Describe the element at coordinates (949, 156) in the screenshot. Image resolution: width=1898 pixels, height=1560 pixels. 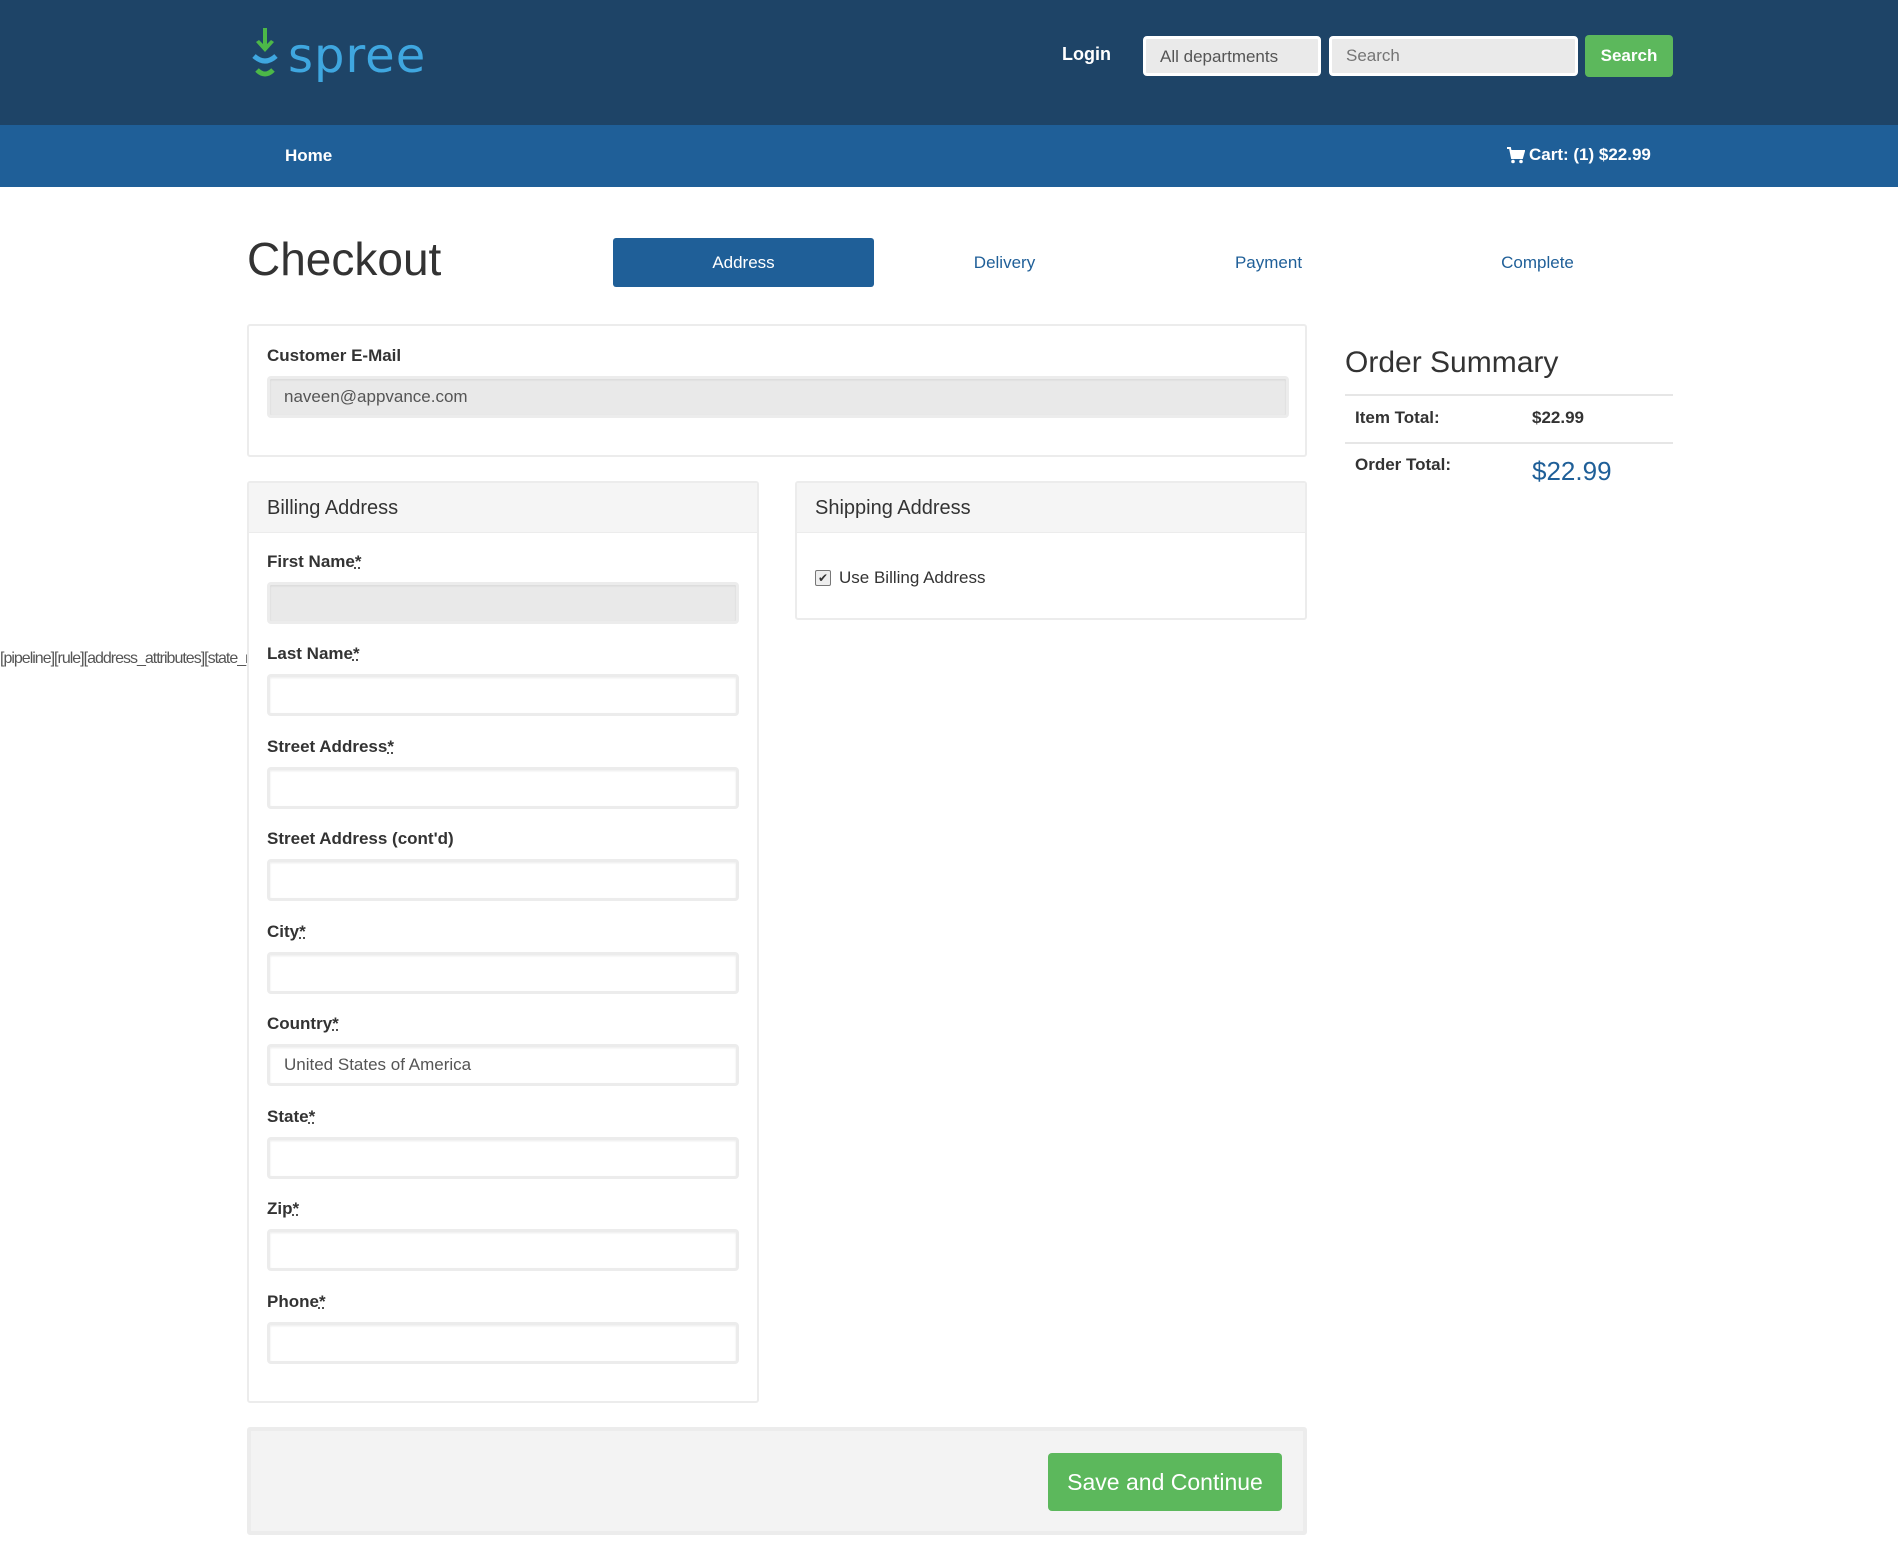
I see `main-nav: Home Cart: (1) $22.99` at that location.